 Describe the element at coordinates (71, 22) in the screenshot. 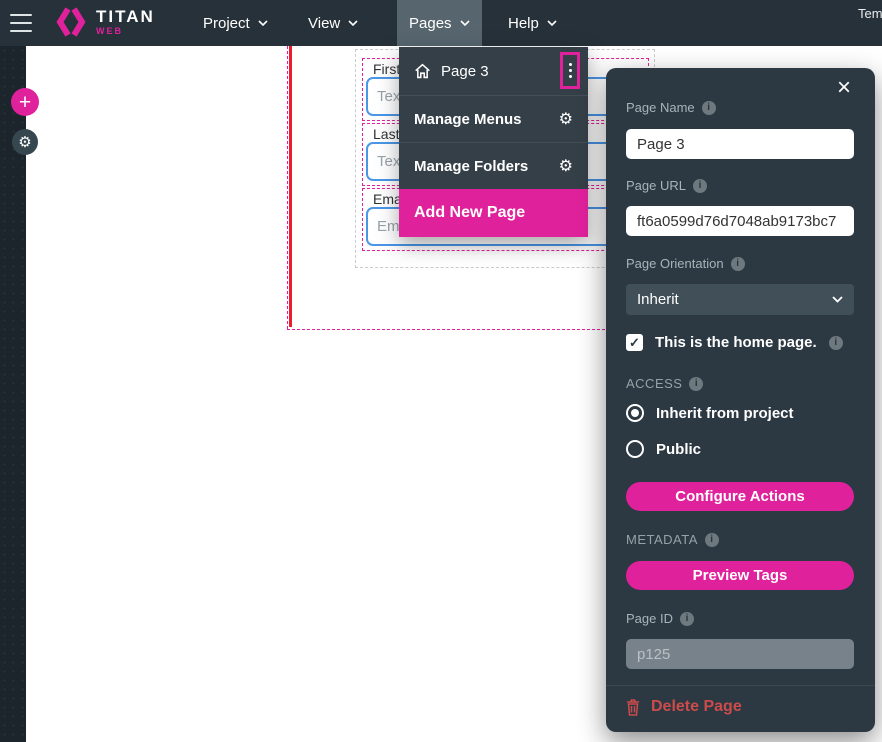

I see `titan-logo-icon` at that location.